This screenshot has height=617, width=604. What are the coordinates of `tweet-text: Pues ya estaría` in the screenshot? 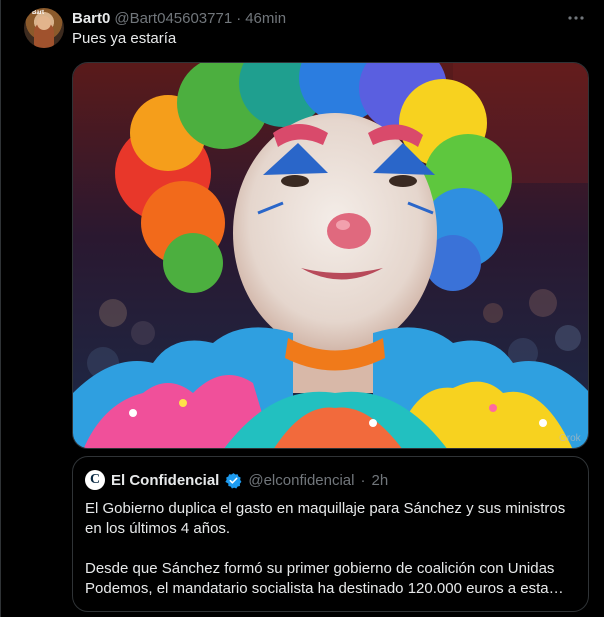 It's located at (124, 38).